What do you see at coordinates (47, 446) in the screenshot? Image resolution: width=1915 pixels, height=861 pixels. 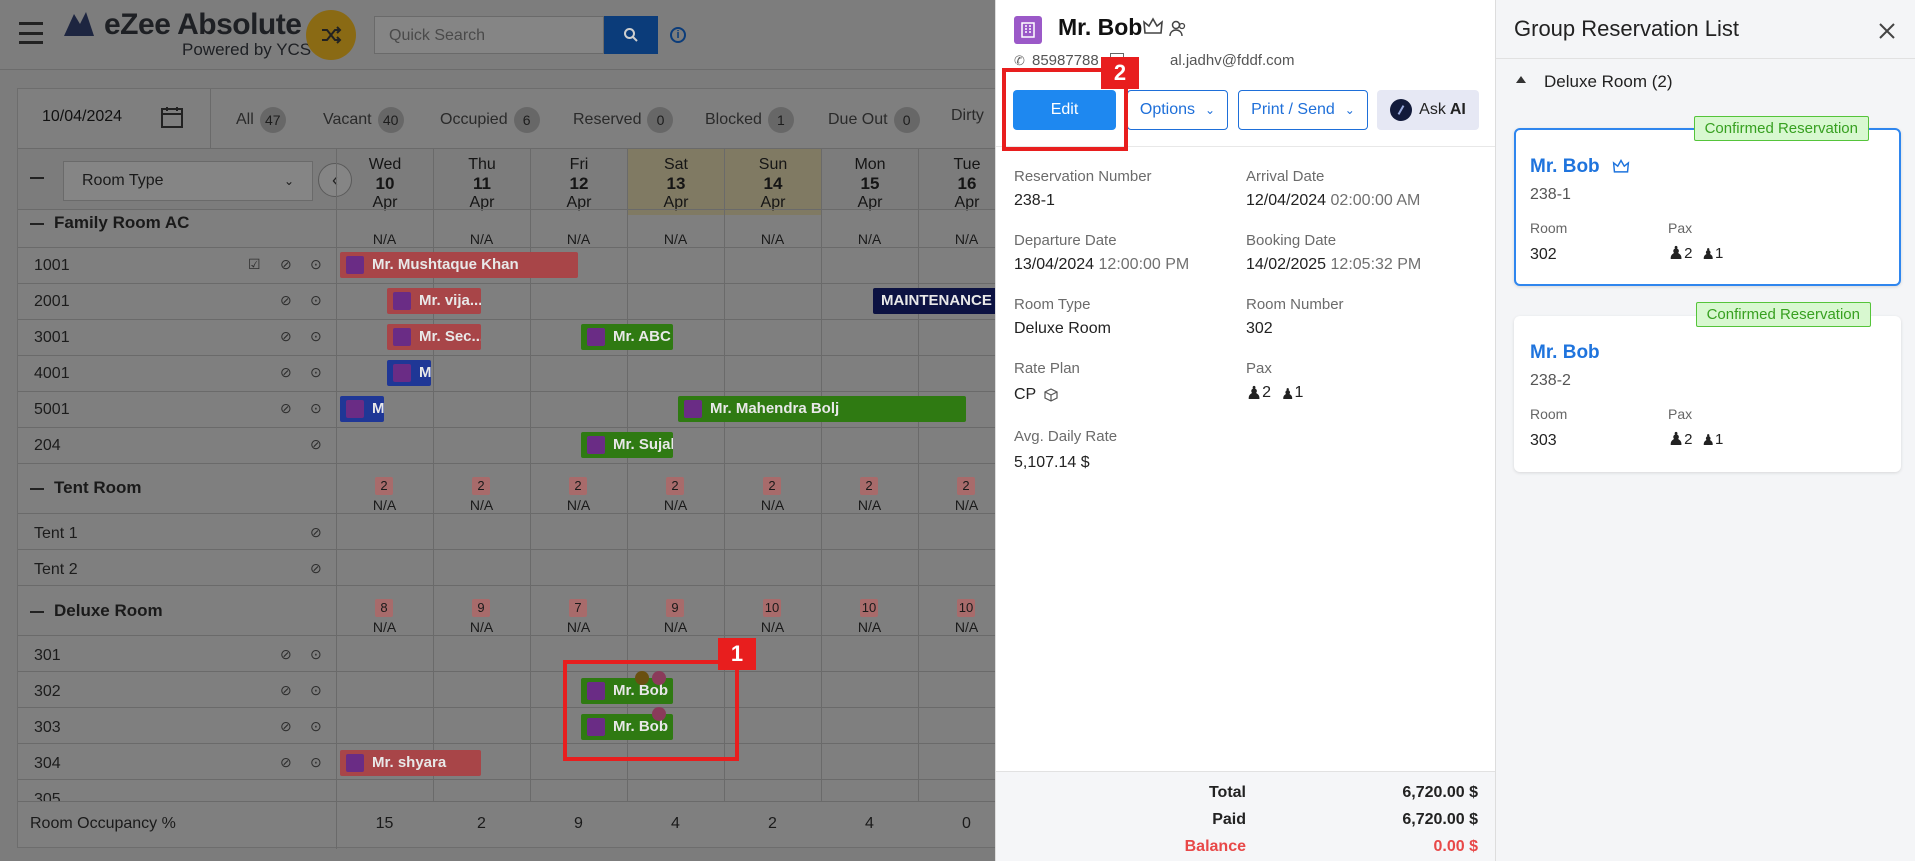 I see `room-204: 204` at bounding box center [47, 446].